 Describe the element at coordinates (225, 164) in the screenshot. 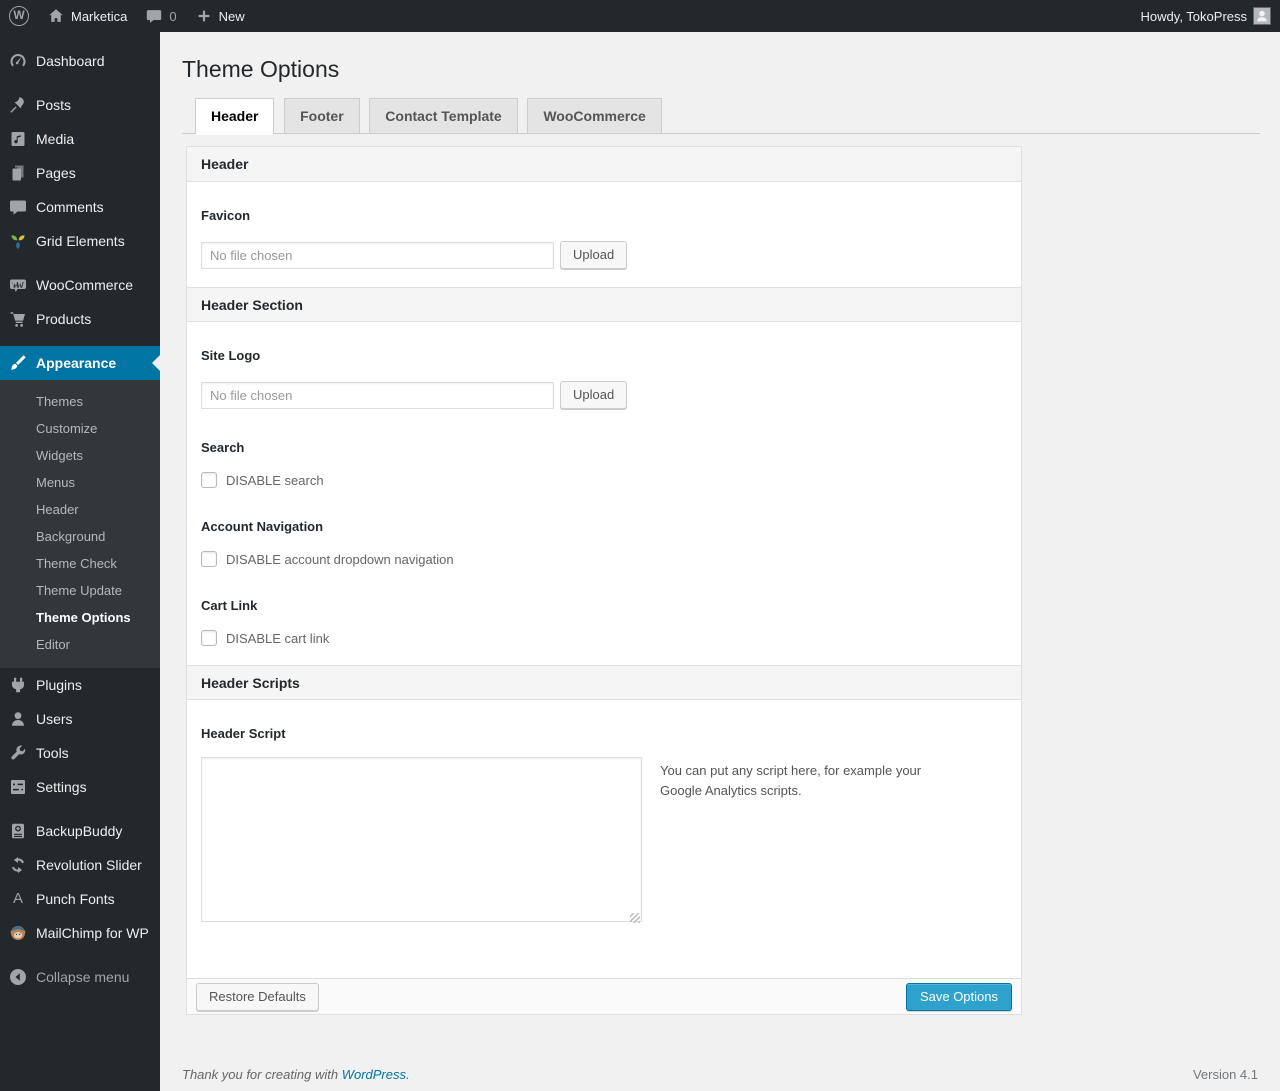

I see `section-title: Header` at that location.